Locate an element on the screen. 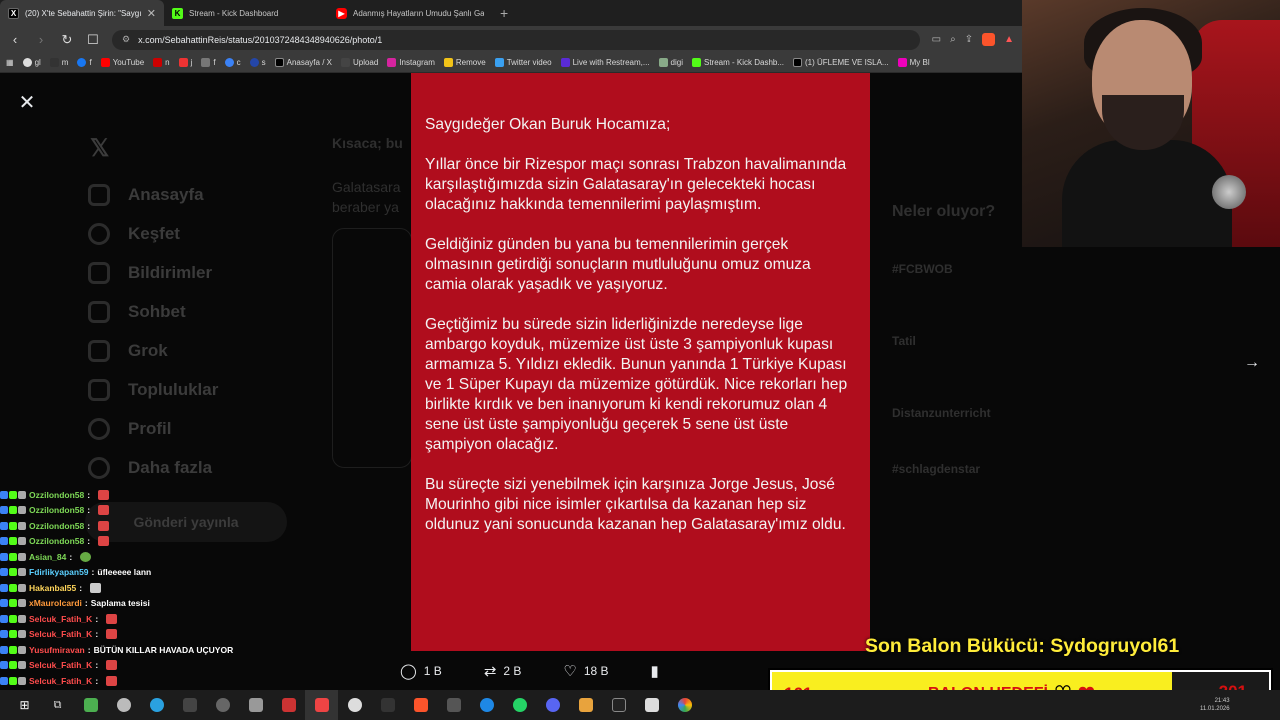 This screenshot has height=720, width=1280. trend-item: Distanzunterricht is located at coordinates (941, 413).